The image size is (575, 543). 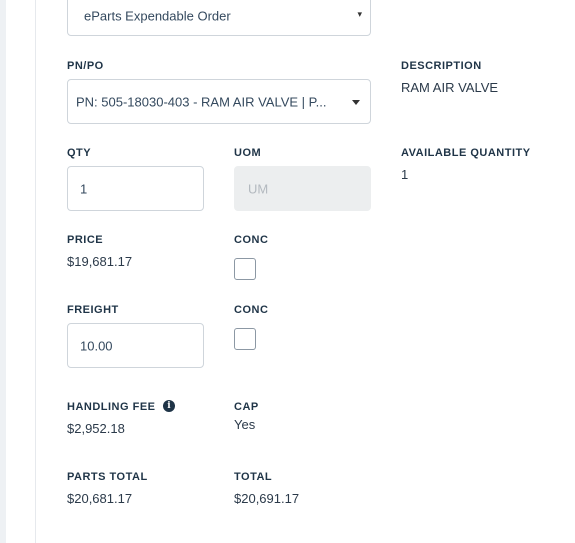 I want to click on qty-input: 1, so click(x=135, y=188).